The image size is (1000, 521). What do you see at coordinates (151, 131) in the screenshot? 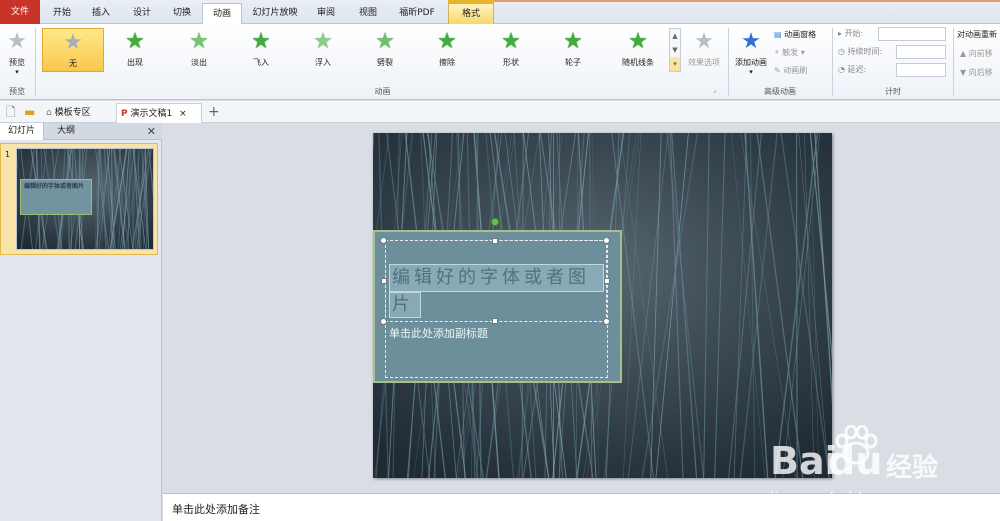
I see `close-icon: ✕` at bounding box center [151, 131].